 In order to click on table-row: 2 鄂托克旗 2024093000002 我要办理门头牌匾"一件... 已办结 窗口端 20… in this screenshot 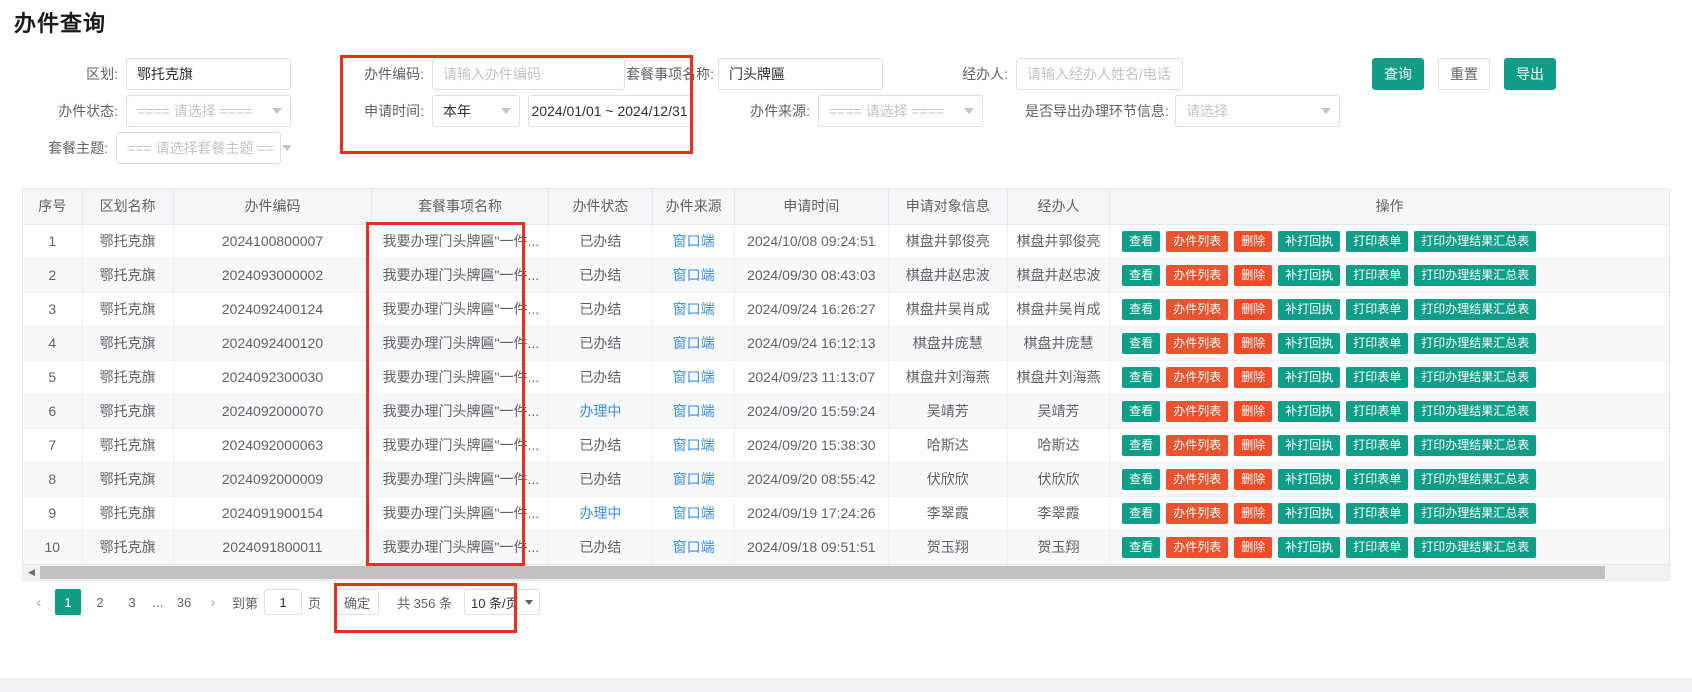, I will do `click(846, 275)`.